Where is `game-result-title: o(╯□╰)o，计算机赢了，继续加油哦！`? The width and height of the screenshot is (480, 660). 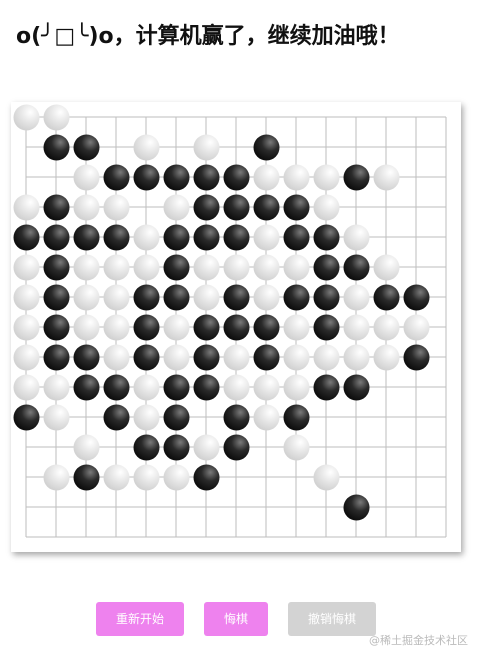 game-result-title: o(╯□╰)o，计算机赢了，继续加油哦！ is located at coordinates (208, 36).